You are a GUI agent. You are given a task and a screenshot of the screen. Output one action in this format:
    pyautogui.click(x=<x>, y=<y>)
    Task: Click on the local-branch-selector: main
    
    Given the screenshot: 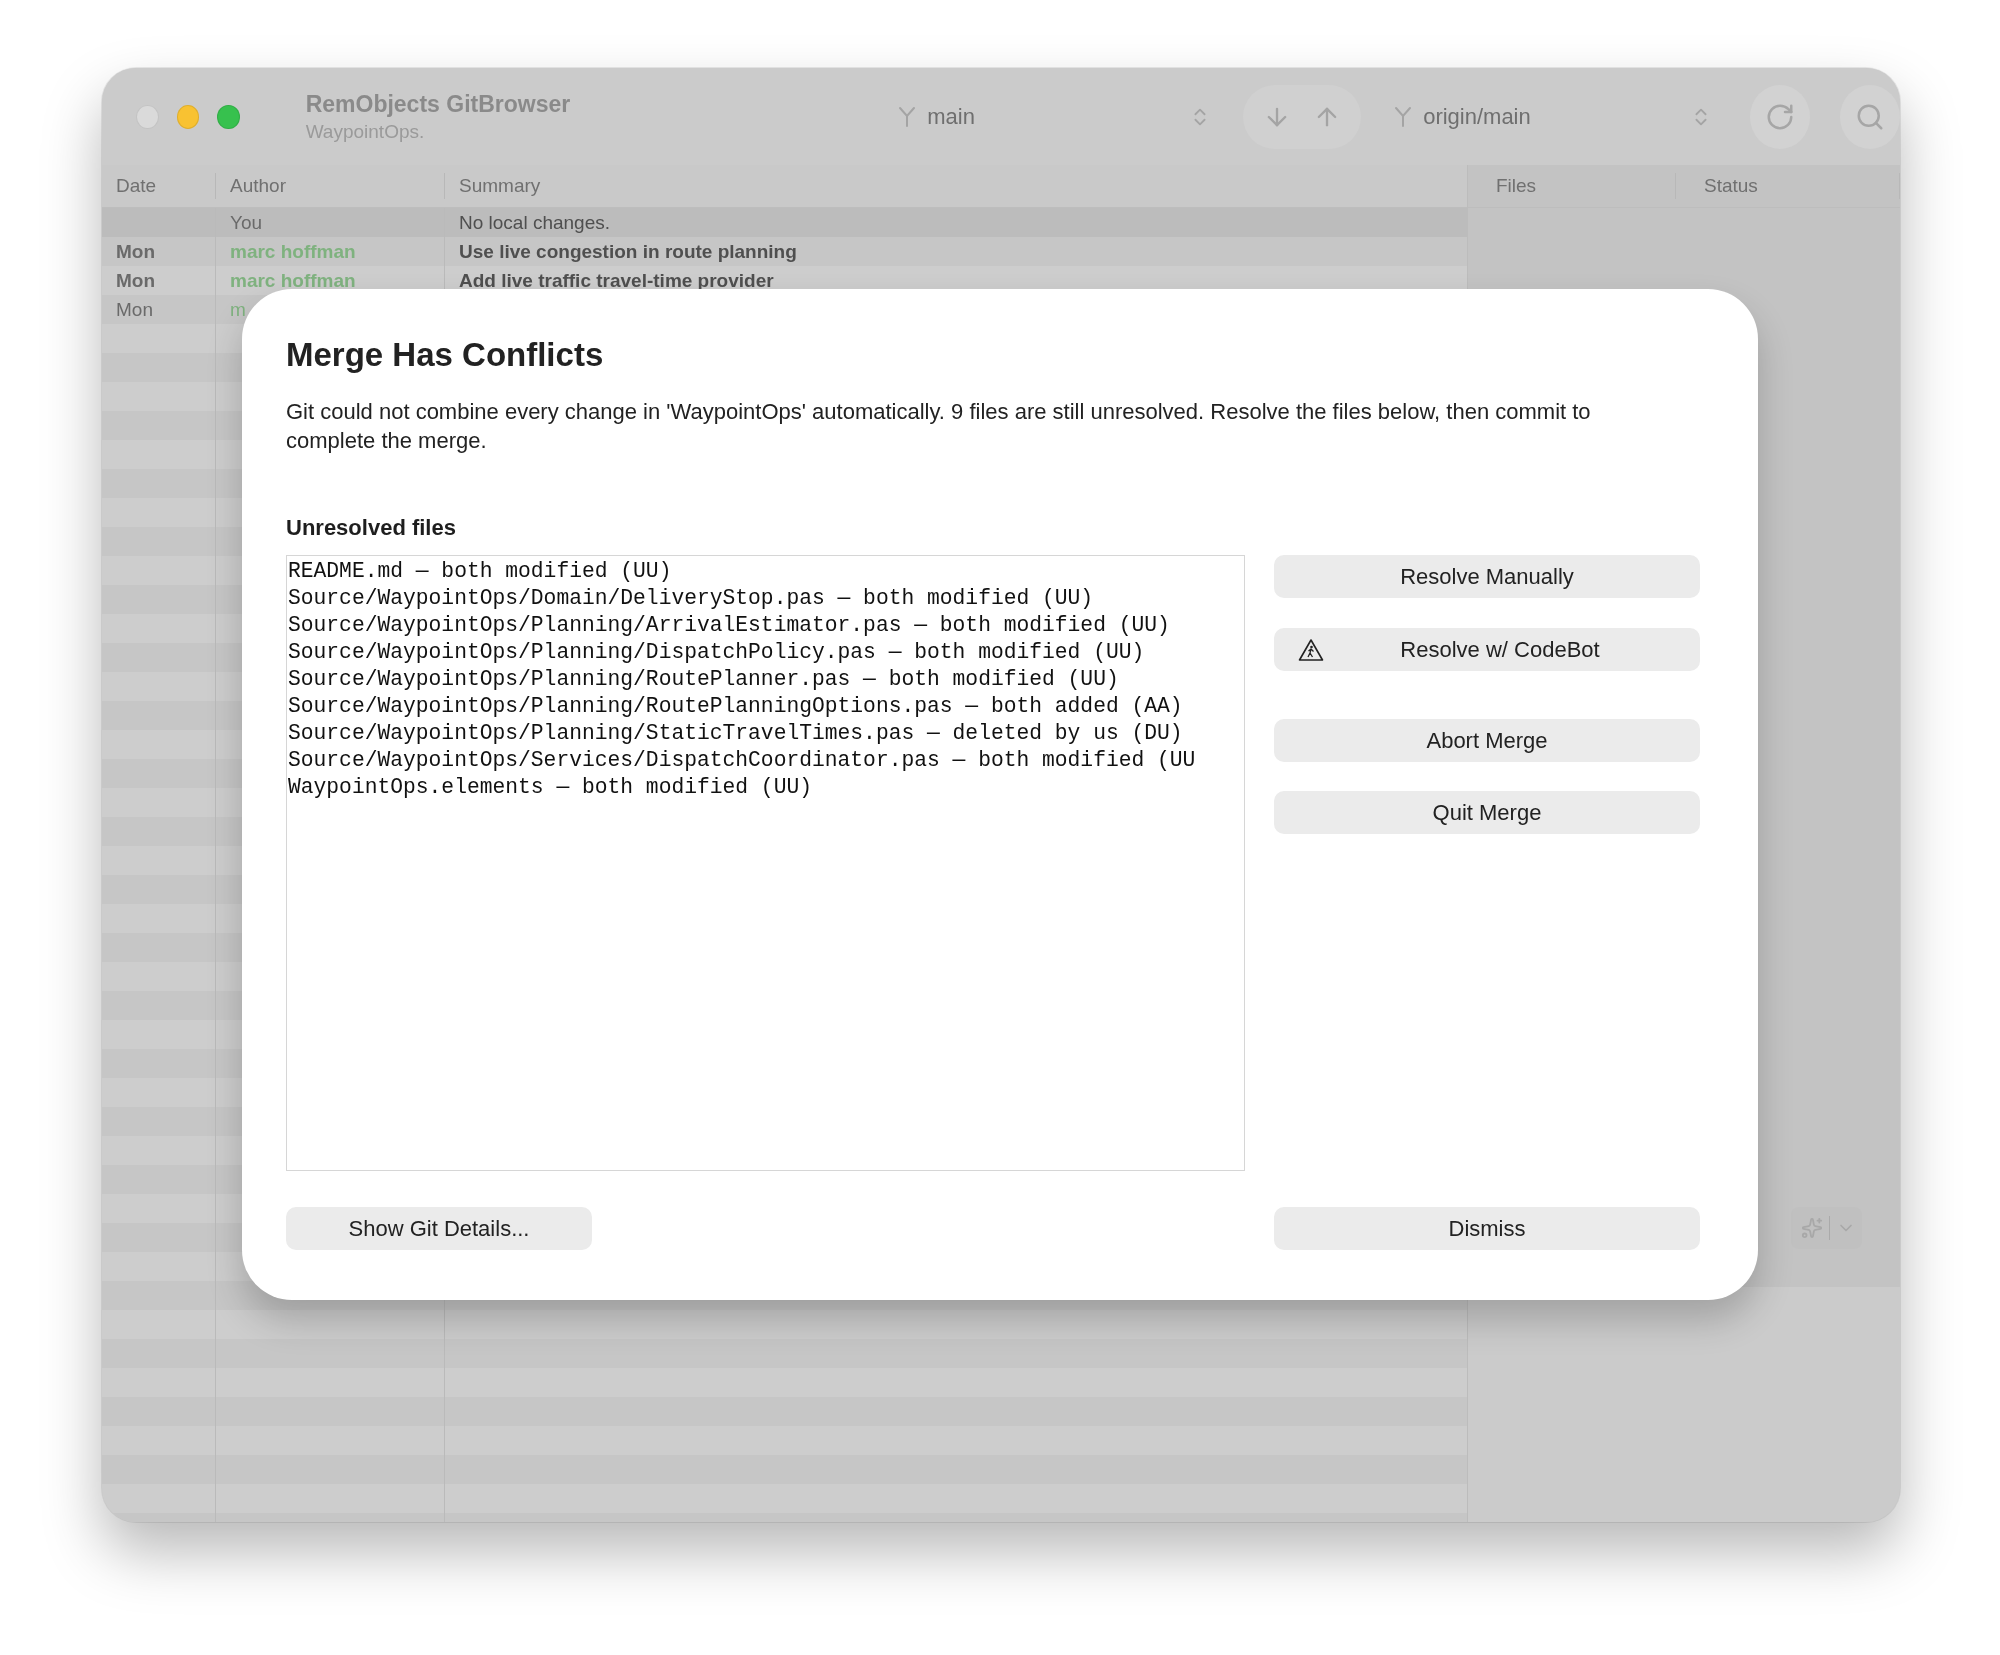 What is the action you would take?
    pyautogui.click(x=1054, y=116)
    